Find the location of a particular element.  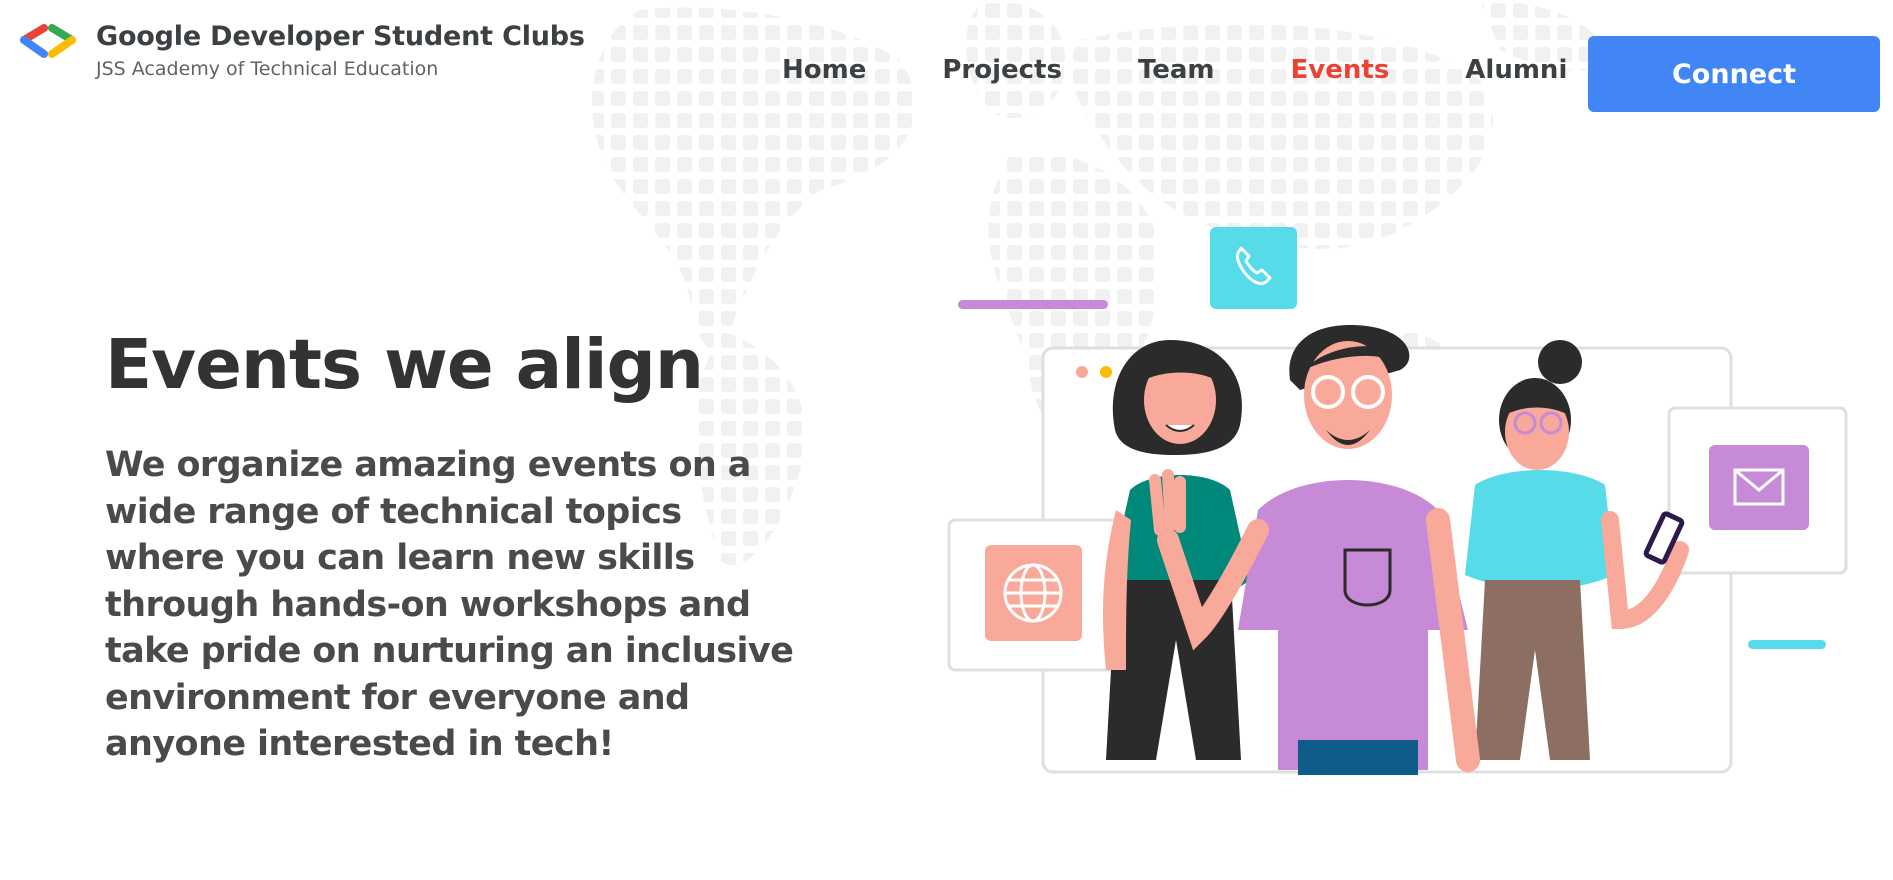

mail-icon is located at coordinates (1759, 487).